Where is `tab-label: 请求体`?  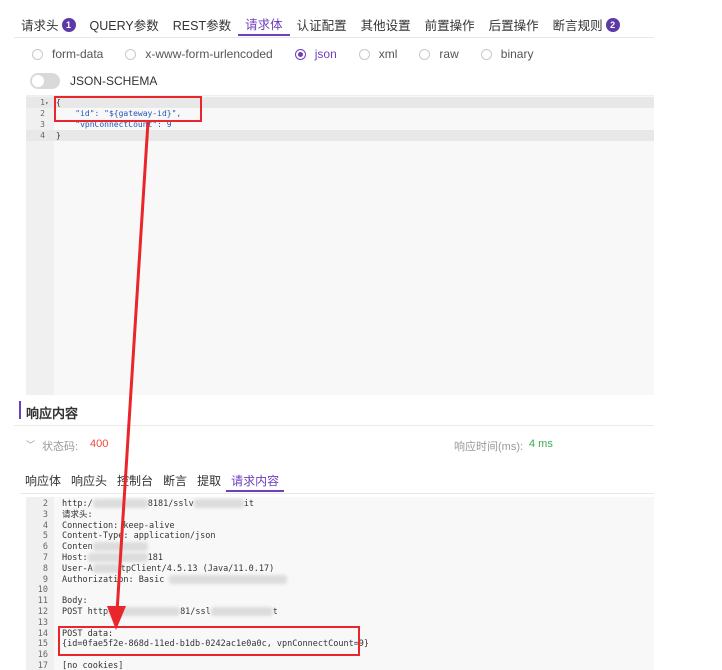 tab-label: 请求体 is located at coordinates (264, 25).